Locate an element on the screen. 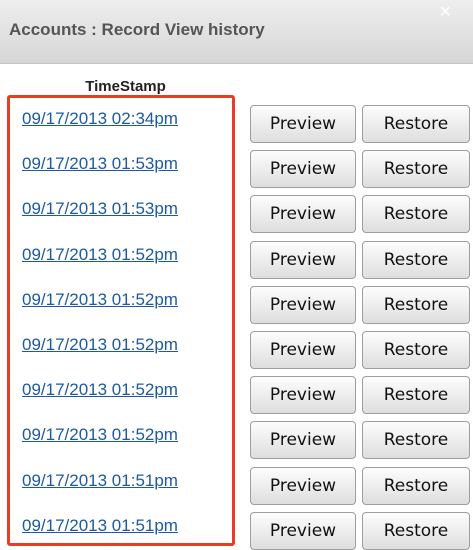 This screenshot has width=473, height=550. dialog-titlebar: Accounts : Record View history × is located at coordinates (236, 32).